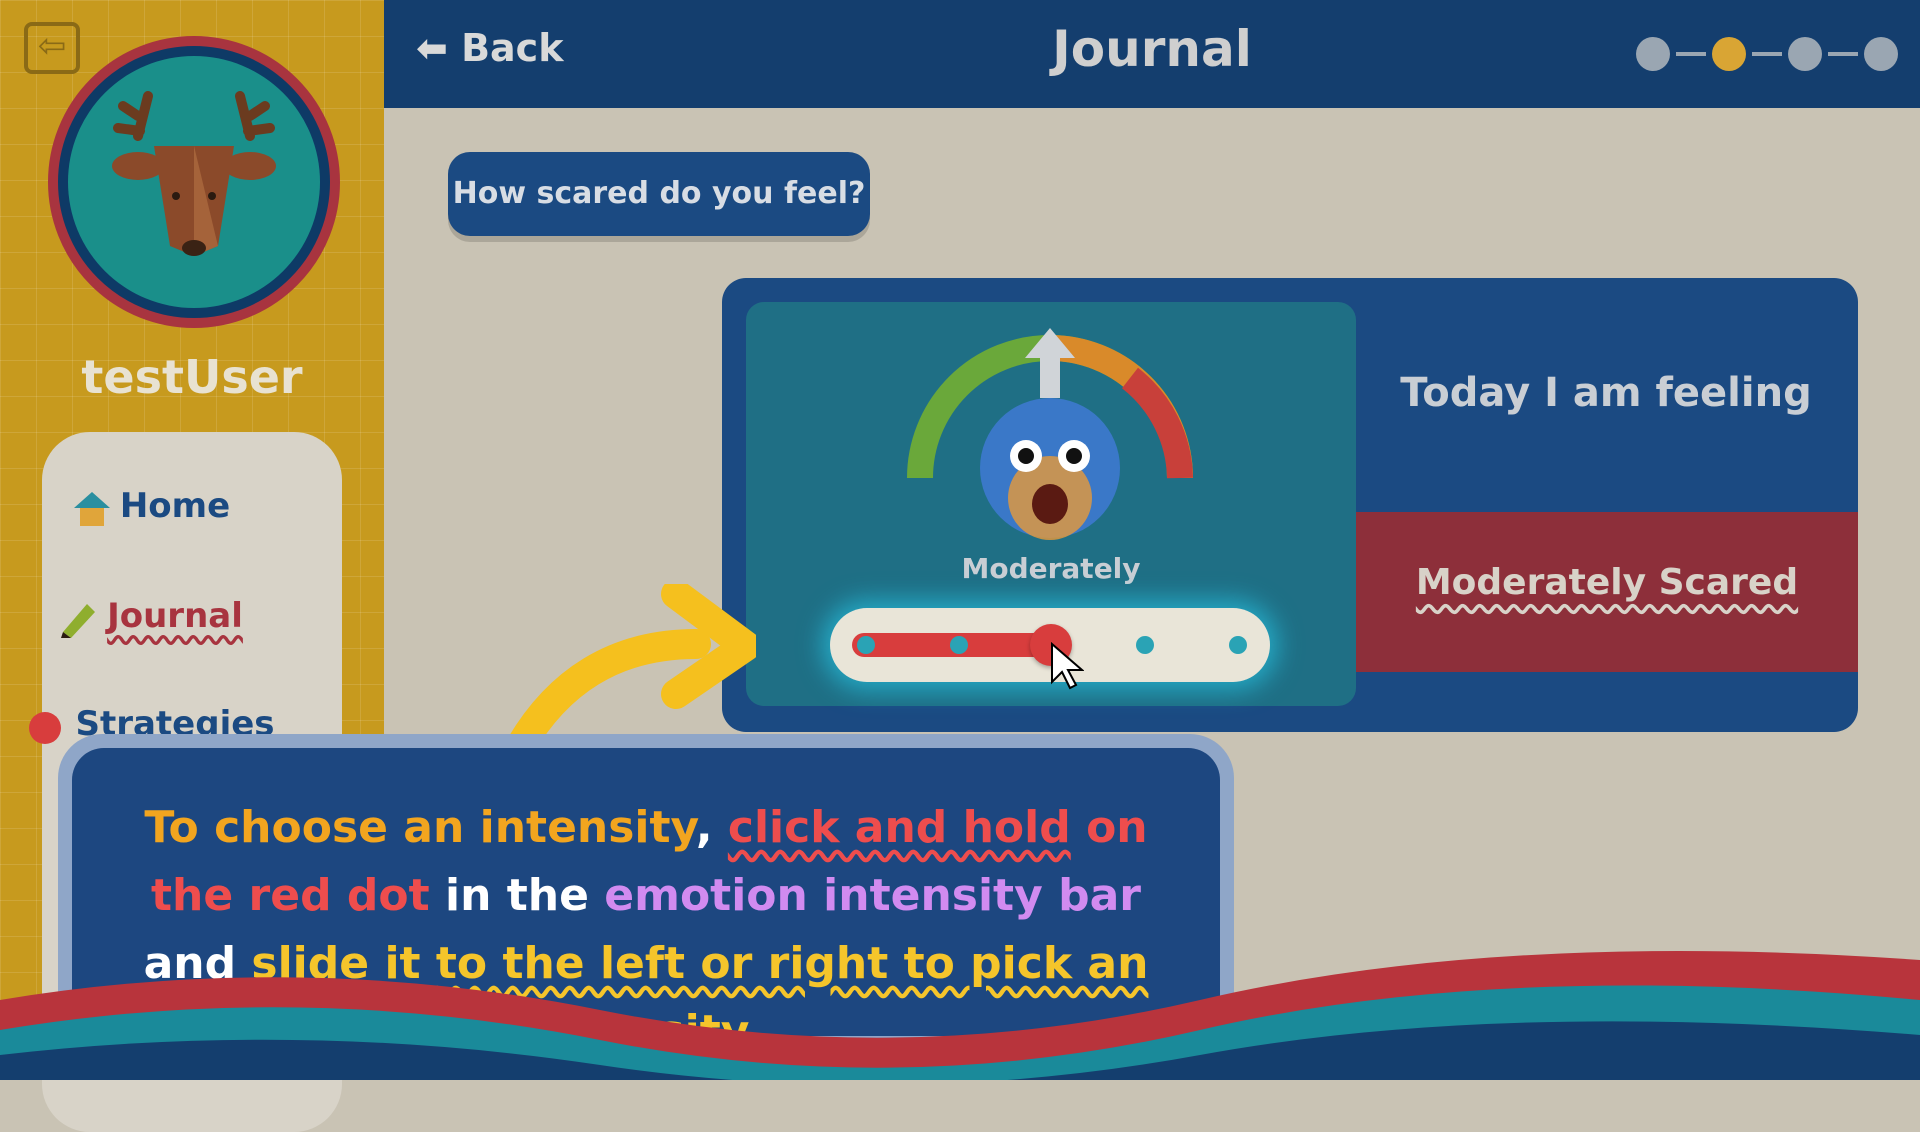 The height and width of the screenshot is (1132, 1920). I want to click on strategies-icon, so click(45, 727).